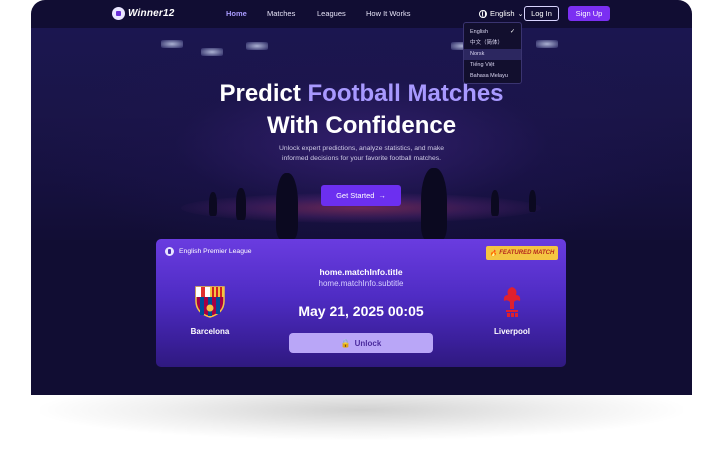 The width and height of the screenshot is (723, 459). What do you see at coordinates (520, 14) in the screenshot?
I see `chevron-down-icon: ⌄` at bounding box center [520, 14].